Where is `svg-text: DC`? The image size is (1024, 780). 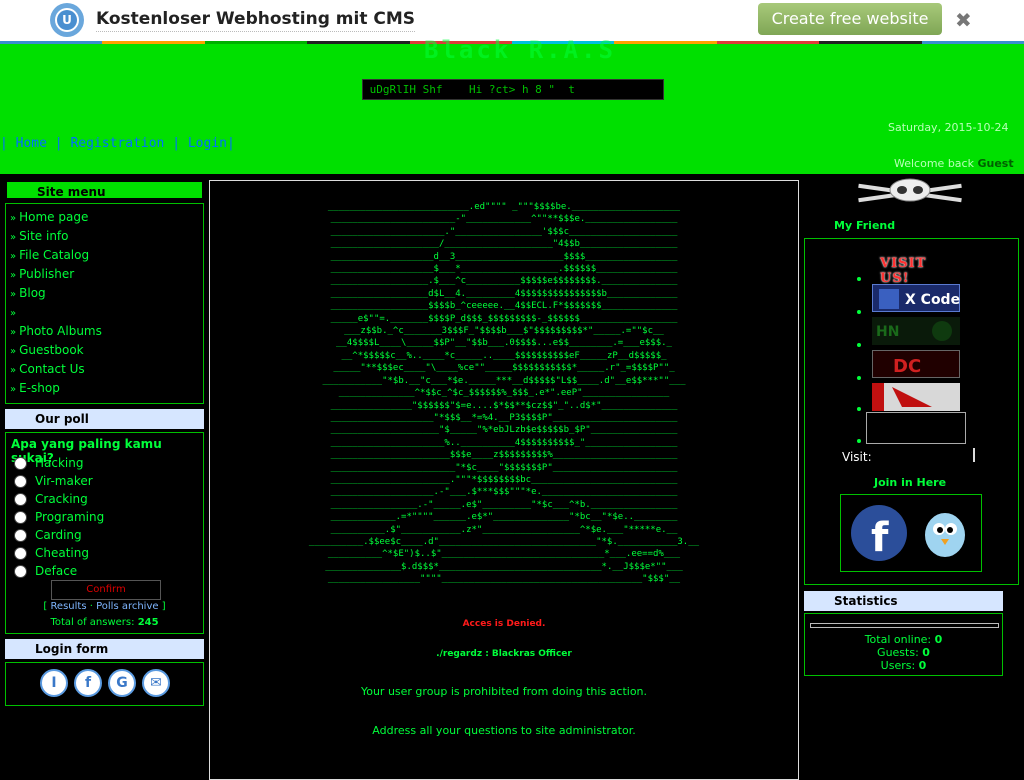 svg-text: DC is located at coordinates (907, 366).